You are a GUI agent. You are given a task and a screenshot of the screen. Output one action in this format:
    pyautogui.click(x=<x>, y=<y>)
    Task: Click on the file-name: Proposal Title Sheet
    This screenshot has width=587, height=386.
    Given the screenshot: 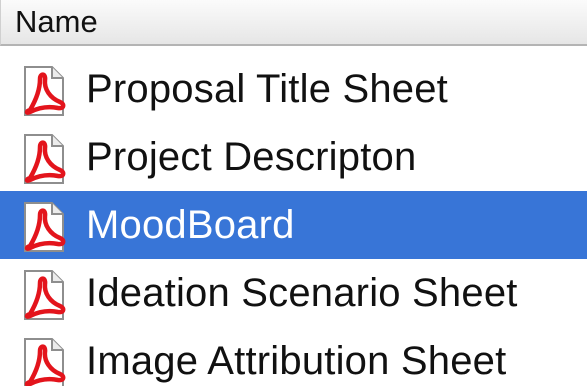 What is the action you would take?
    pyautogui.click(x=267, y=89)
    